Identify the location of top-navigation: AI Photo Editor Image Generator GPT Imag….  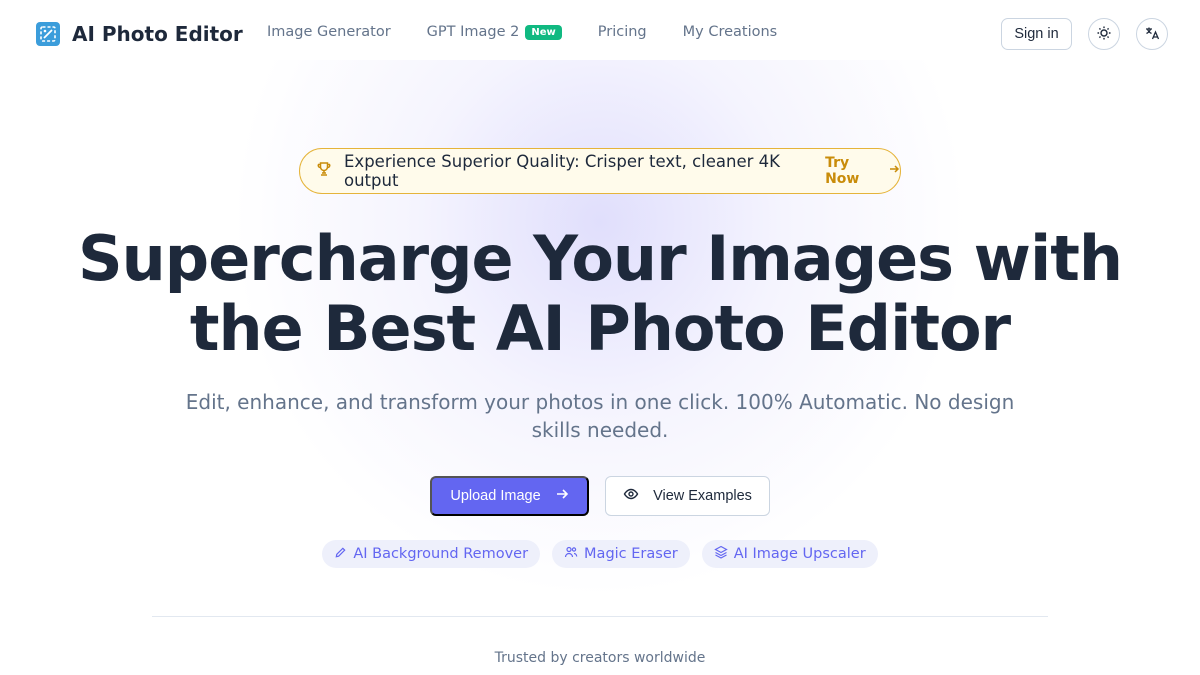
(600, 34).